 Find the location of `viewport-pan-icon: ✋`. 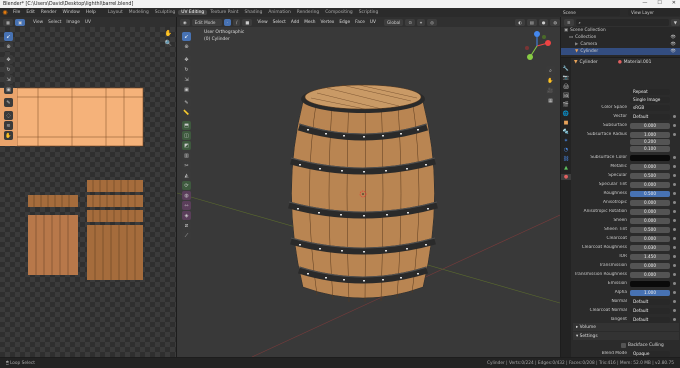

viewport-pan-icon: ✋ is located at coordinates (550, 80).